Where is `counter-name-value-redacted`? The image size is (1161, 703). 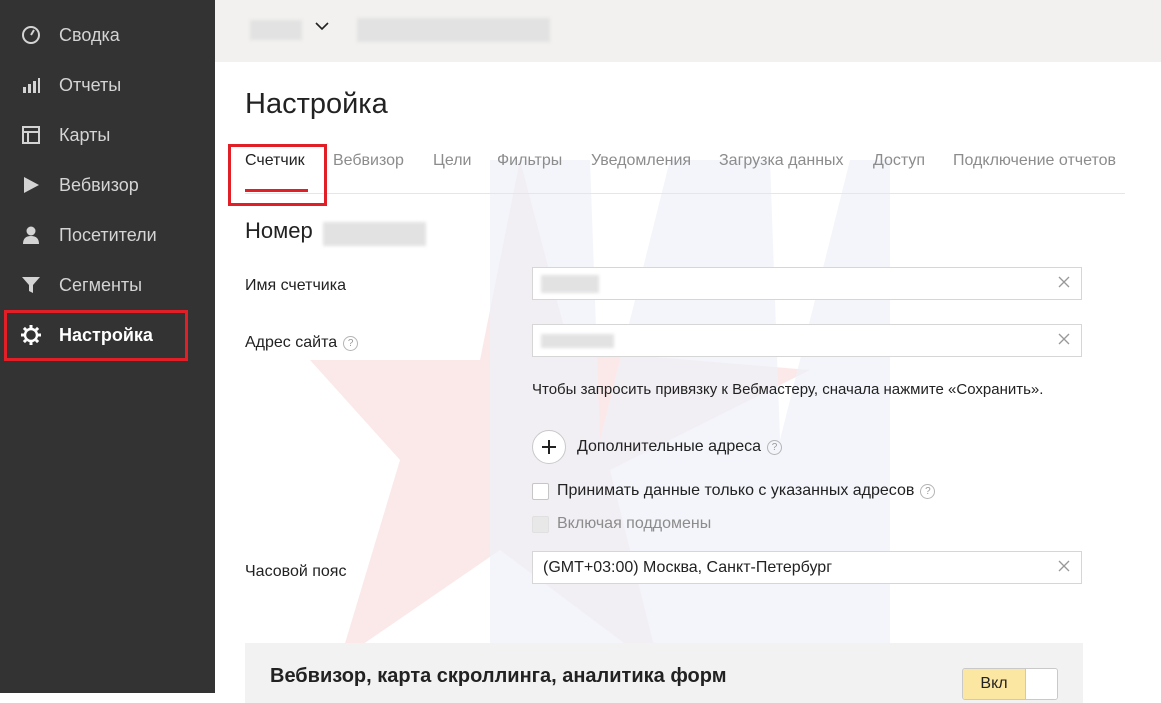 counter-name-value-redacted is located at coordinates (570, 284).